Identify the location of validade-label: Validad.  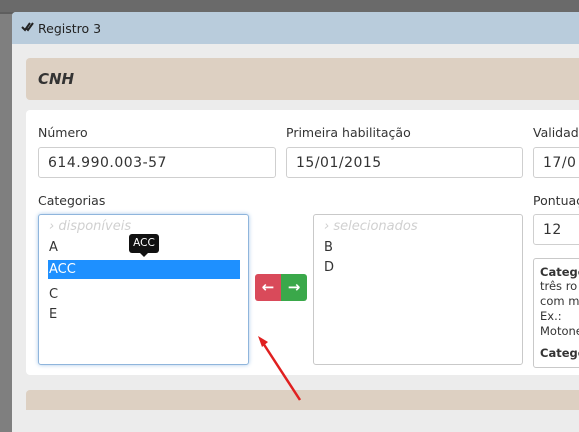
(556, 132).